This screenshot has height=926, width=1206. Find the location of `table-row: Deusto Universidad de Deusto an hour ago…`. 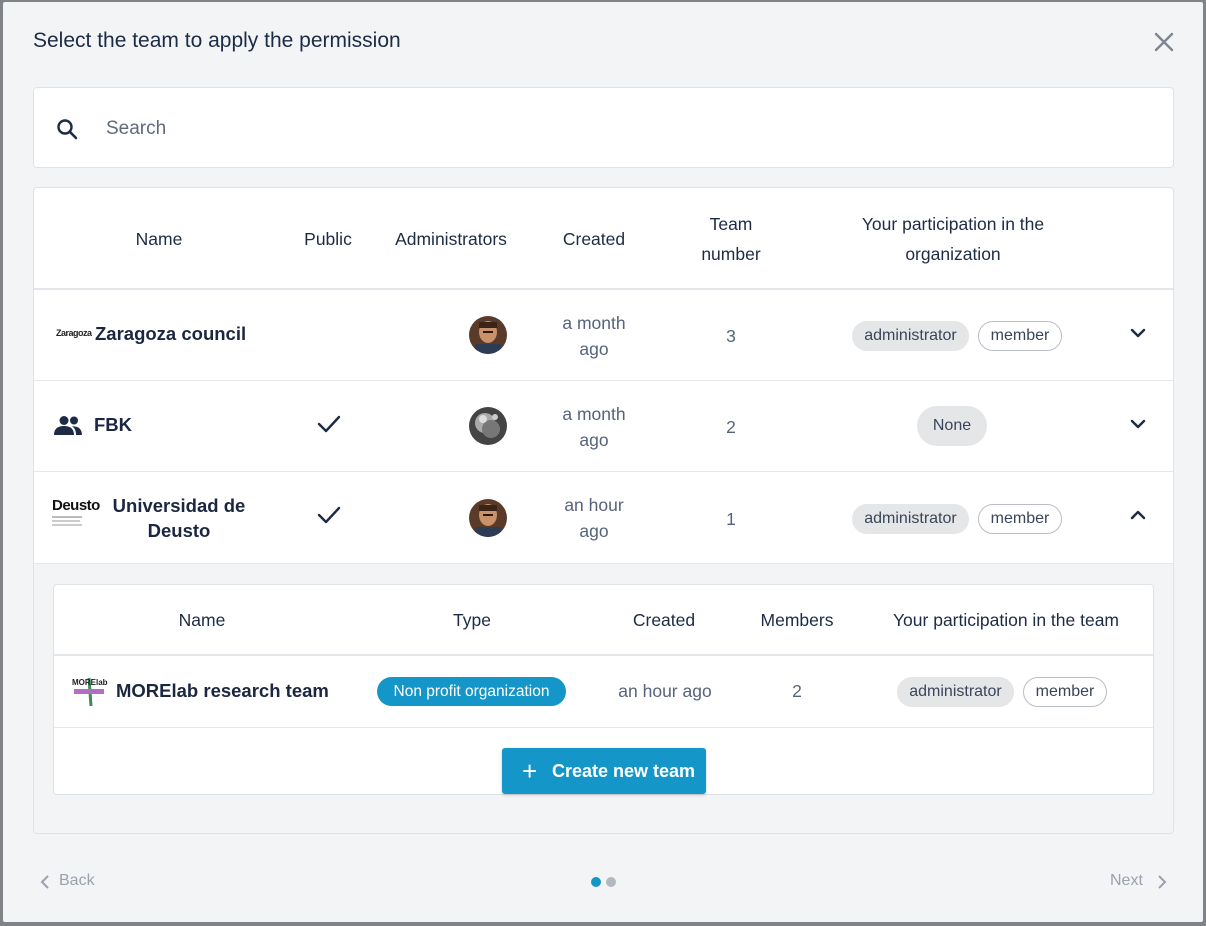

table-row: Deusto Universidad de Deusto an hour ago… is located at coordinates (603, 518).